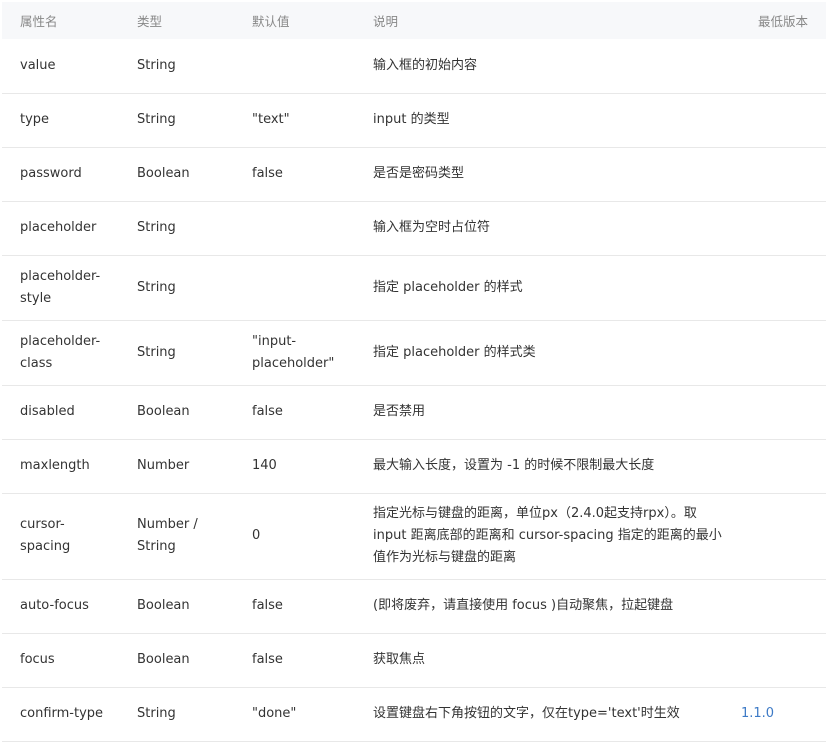 This screenshot has width=830, height=743. Describe the element at coordinates (60, 536) in the screenshot. I see `cell-name: cursor-spacing` at that location.